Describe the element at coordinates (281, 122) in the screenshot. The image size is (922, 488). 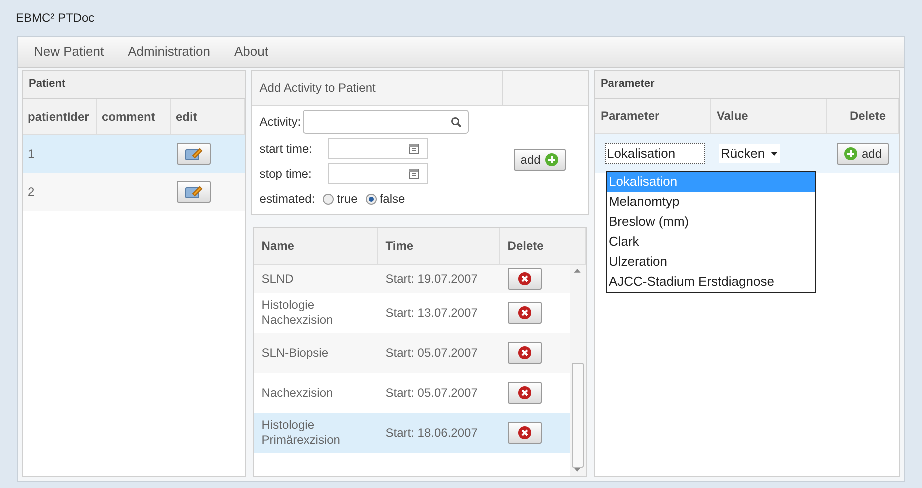
I see `field-label: Activity:` at that location.